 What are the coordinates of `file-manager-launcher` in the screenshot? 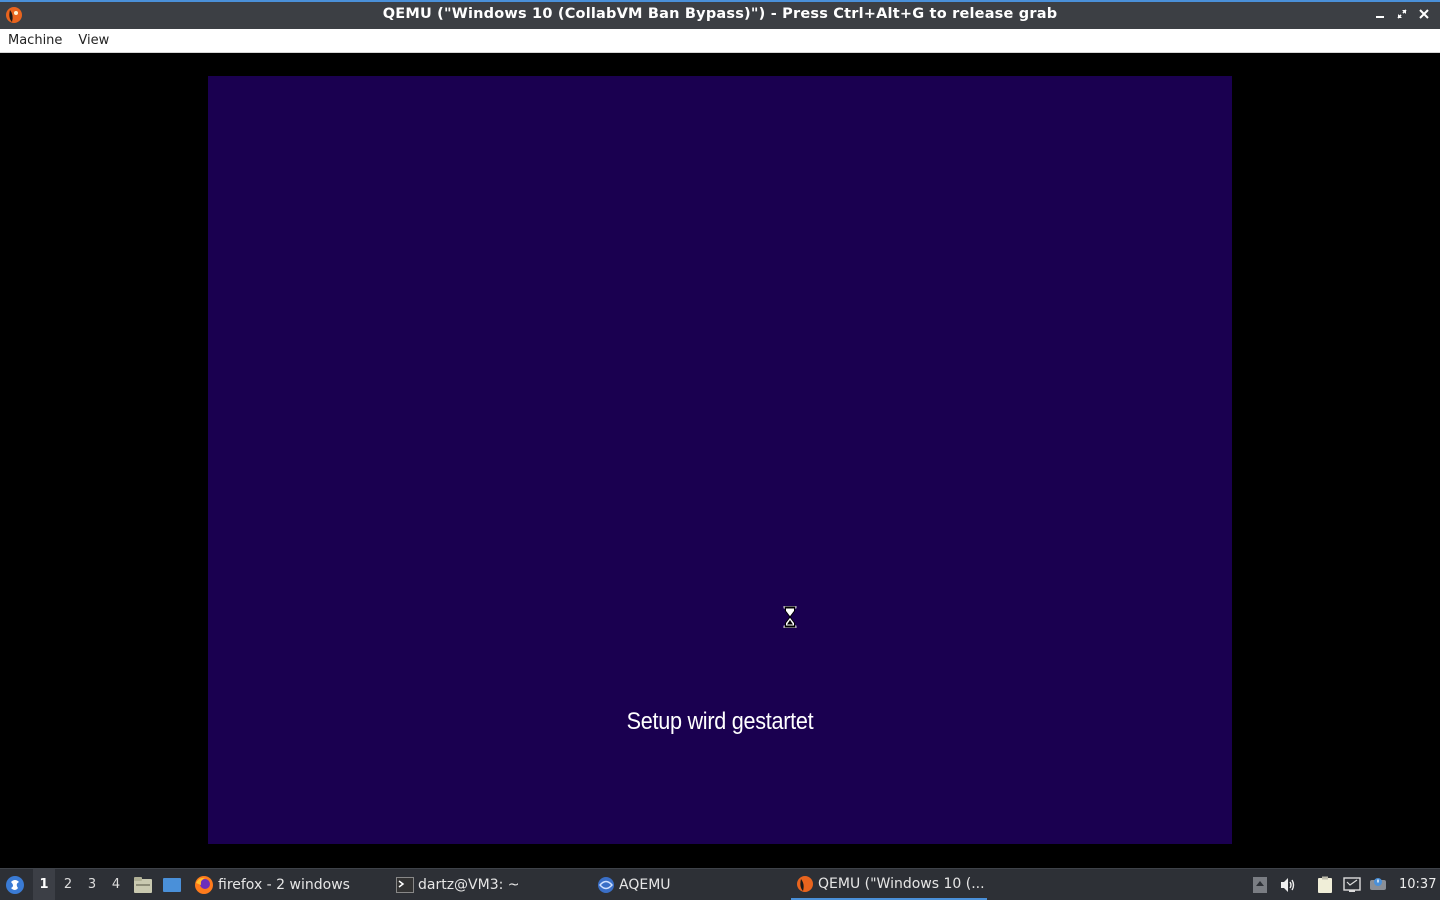 It's located at (144, 884).